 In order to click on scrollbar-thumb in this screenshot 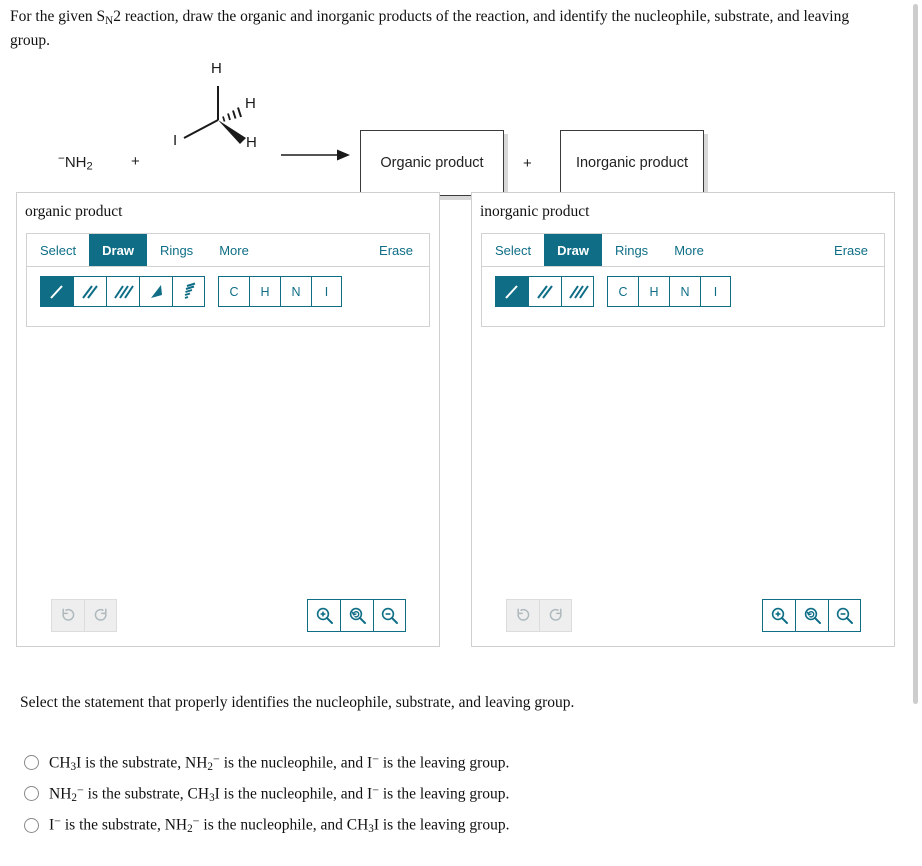, I will do `click(915, 354)`.